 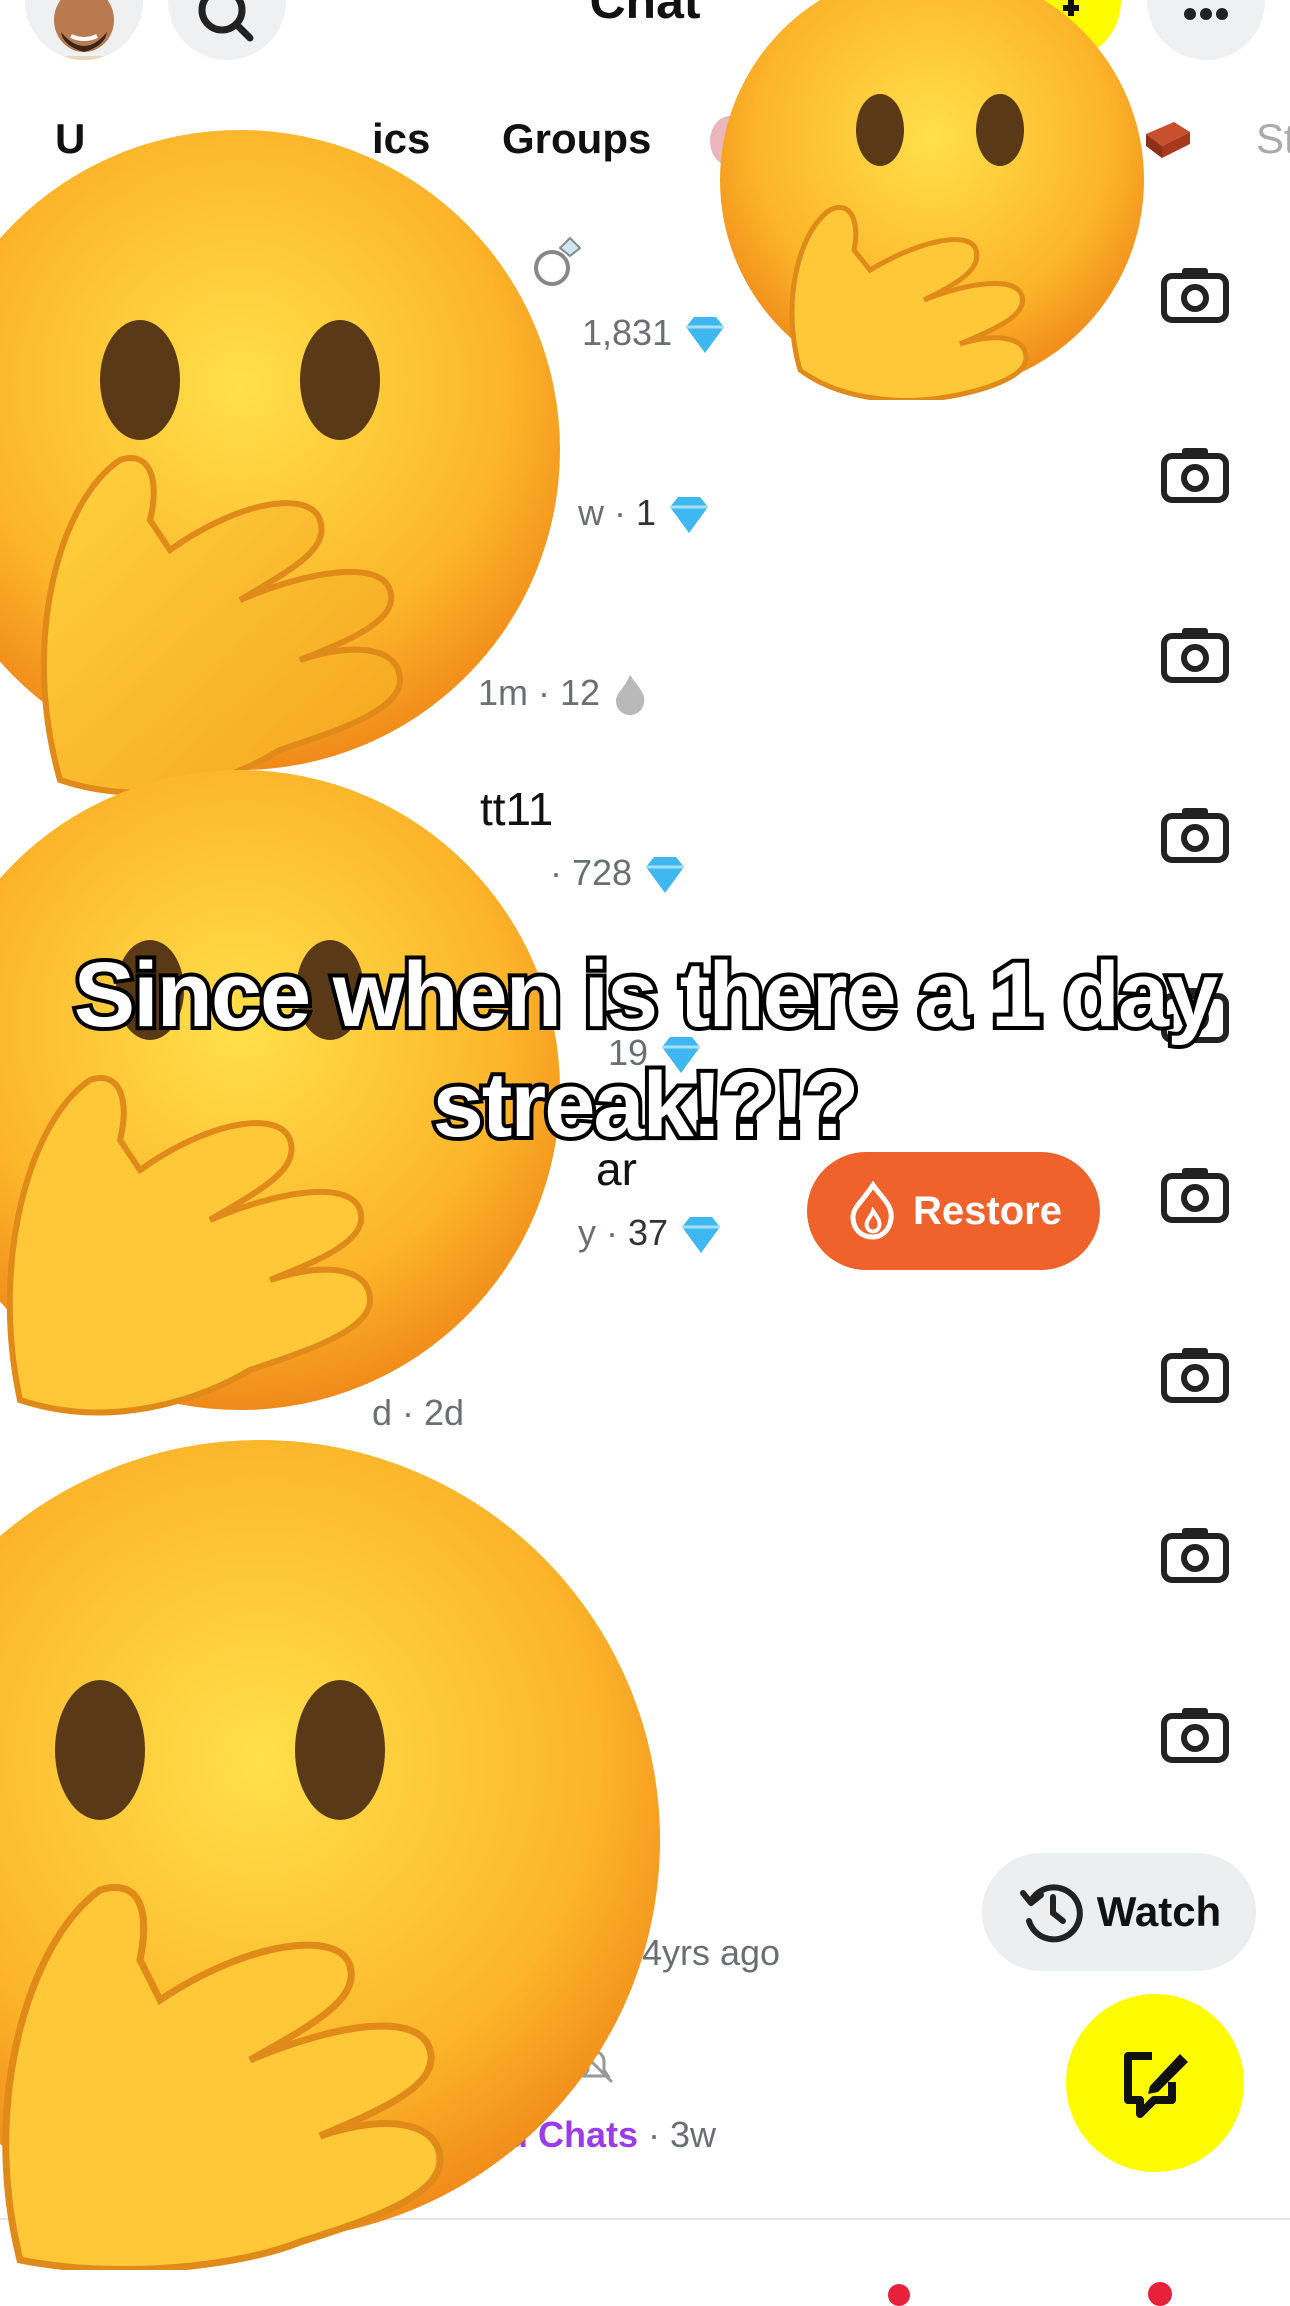 What do you see at coordinates (1206, 30) in the screenshot?
I see `more-button` at bounding box center [1206, 30].